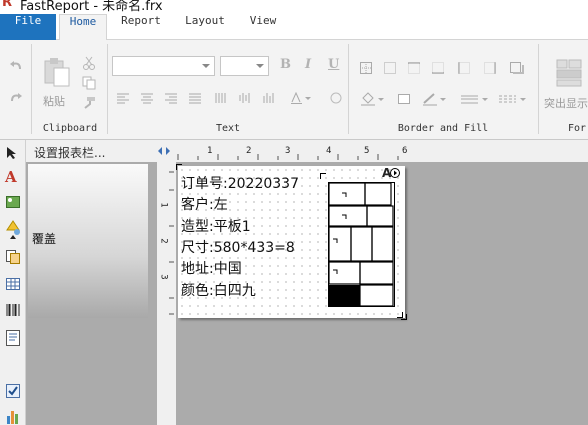 The width and height of the screenshot is (588, 425). What do you see at coordinates (577, 128) in the screenshot?
I see `format-group-label: For` at bounding box center [577, 128].